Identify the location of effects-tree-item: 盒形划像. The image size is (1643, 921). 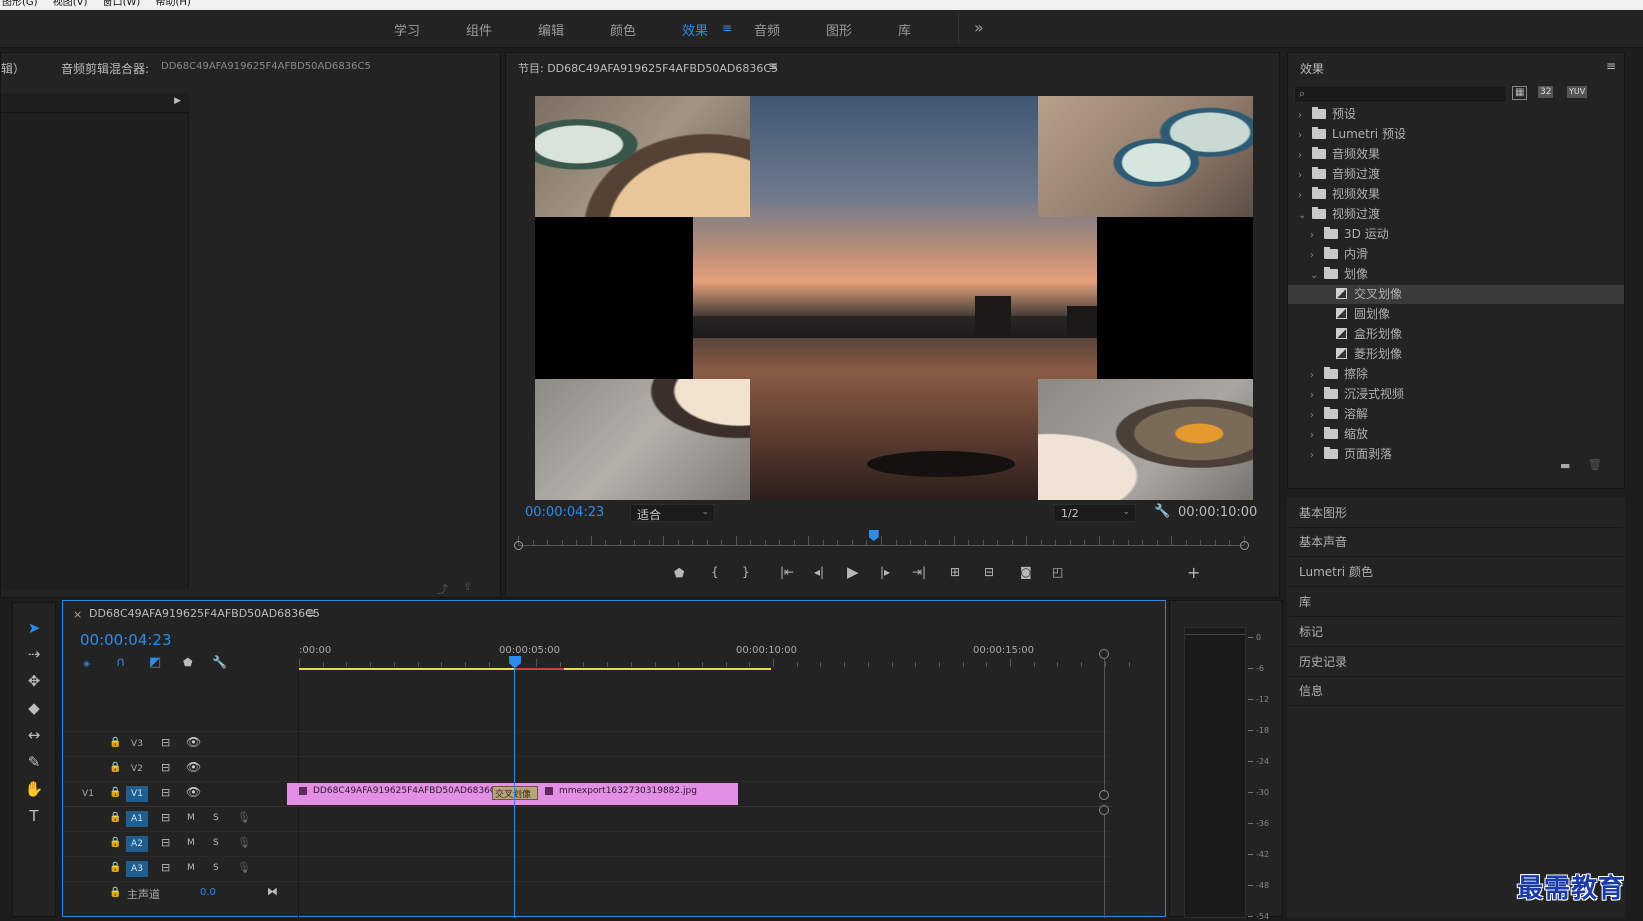
(1456, 334).